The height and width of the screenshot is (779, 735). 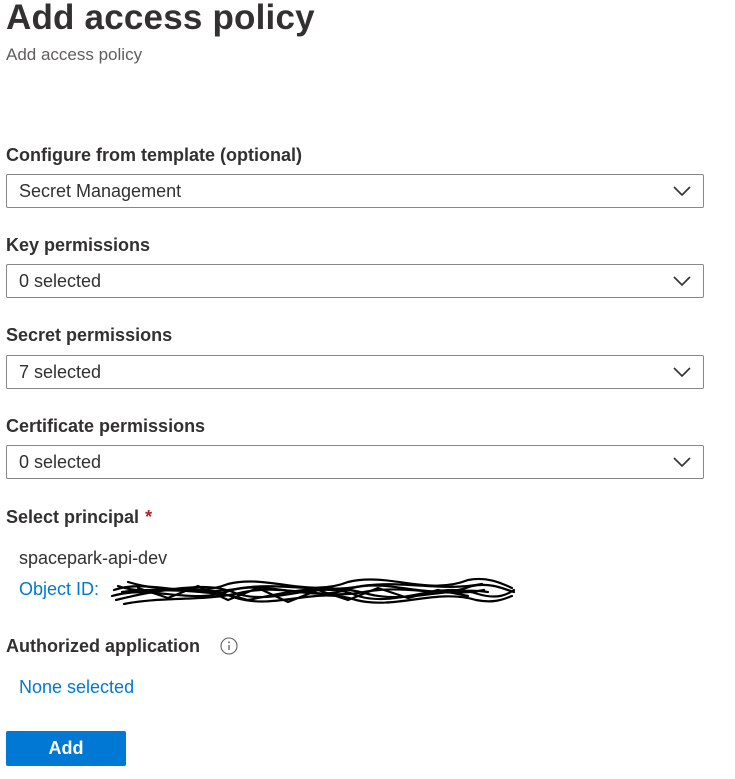 What do you see at coordinates (76, 687) in the screenshot?
I see `authorized-application-link: None selected` at bounding box center [76, 687].